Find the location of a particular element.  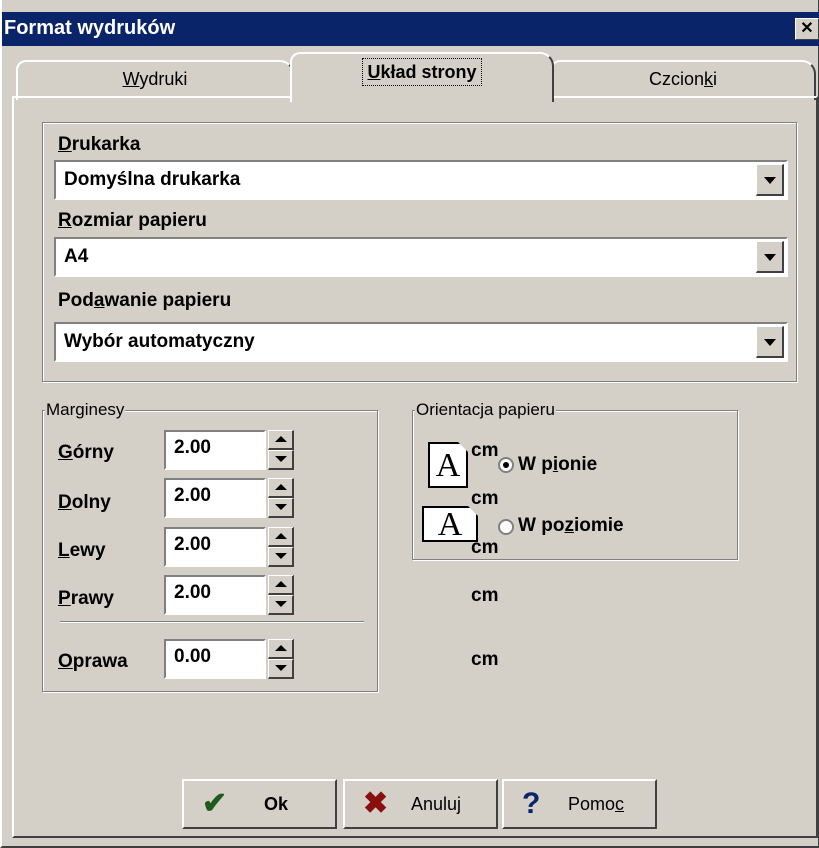

paper-size-value: A4 is located at coordinates (76, 256).